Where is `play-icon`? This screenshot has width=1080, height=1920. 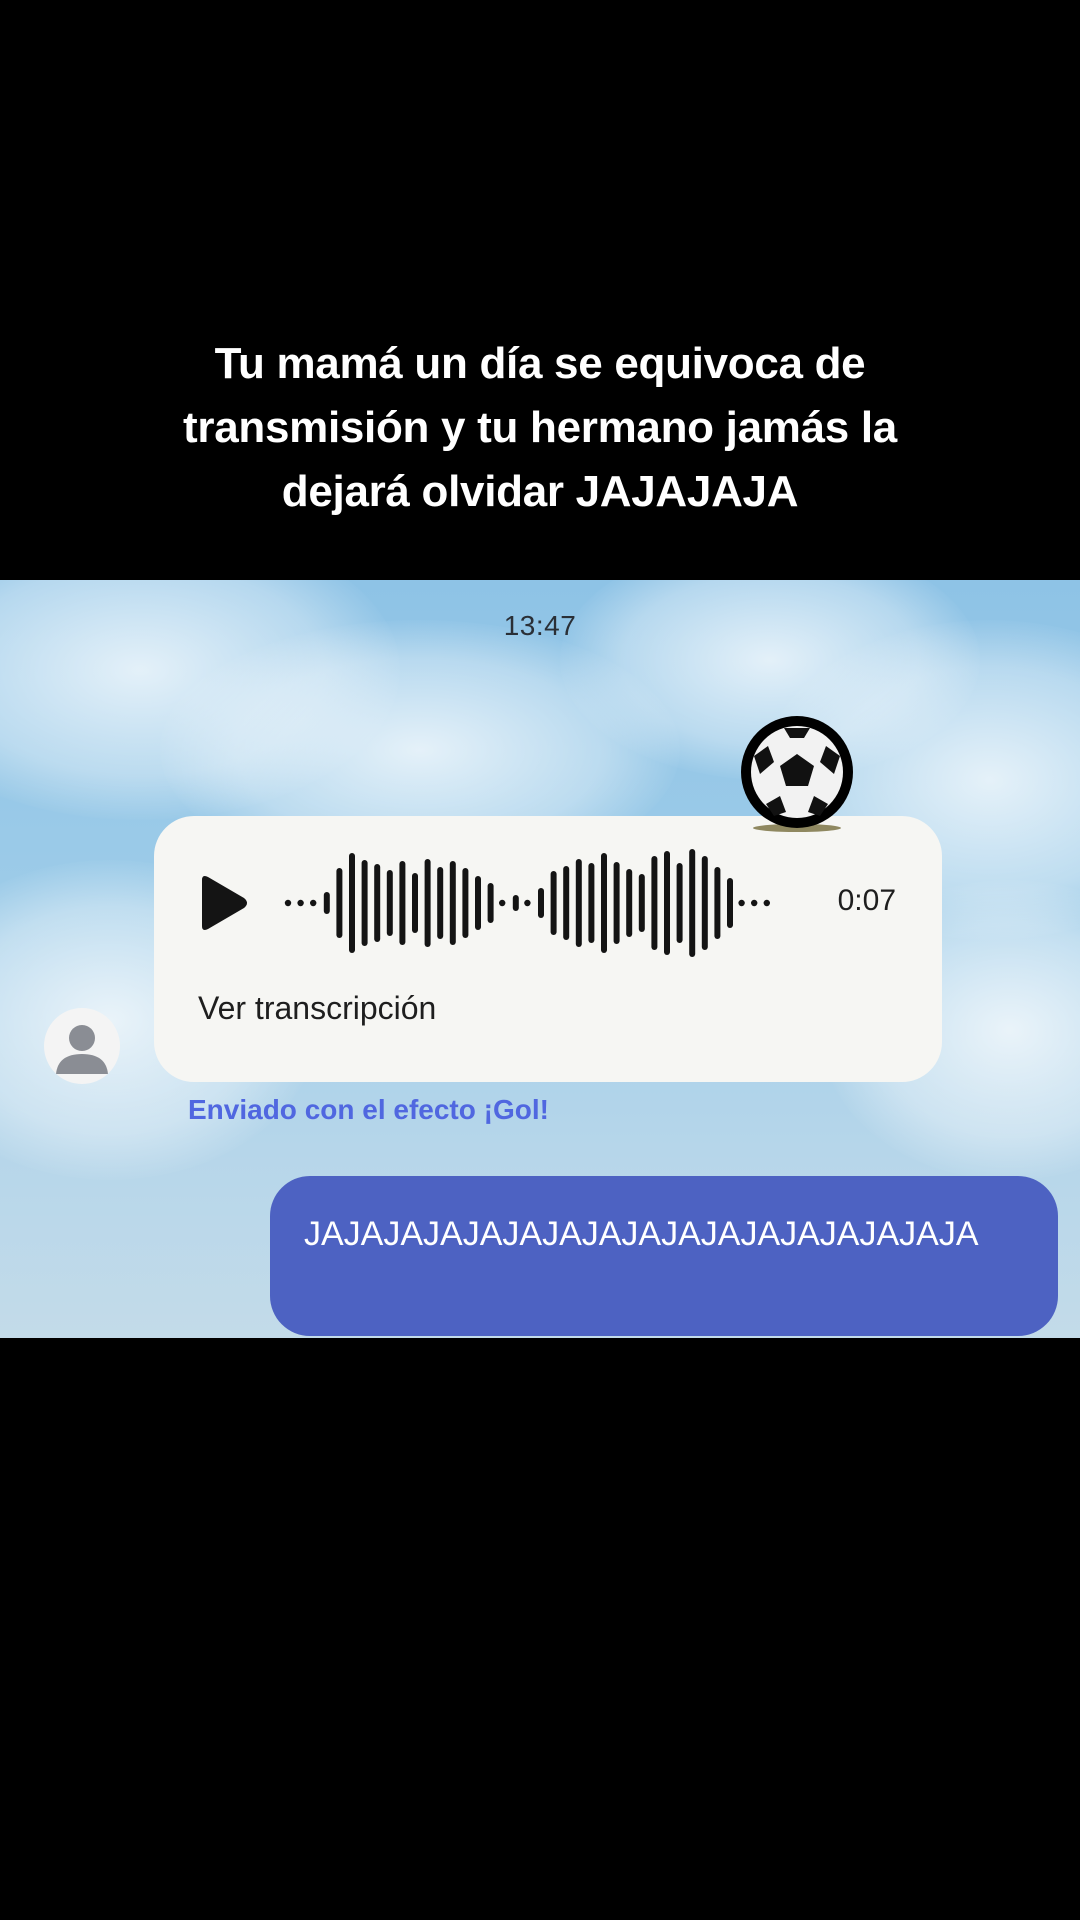 play-icon is located at coordinates (222, 903).